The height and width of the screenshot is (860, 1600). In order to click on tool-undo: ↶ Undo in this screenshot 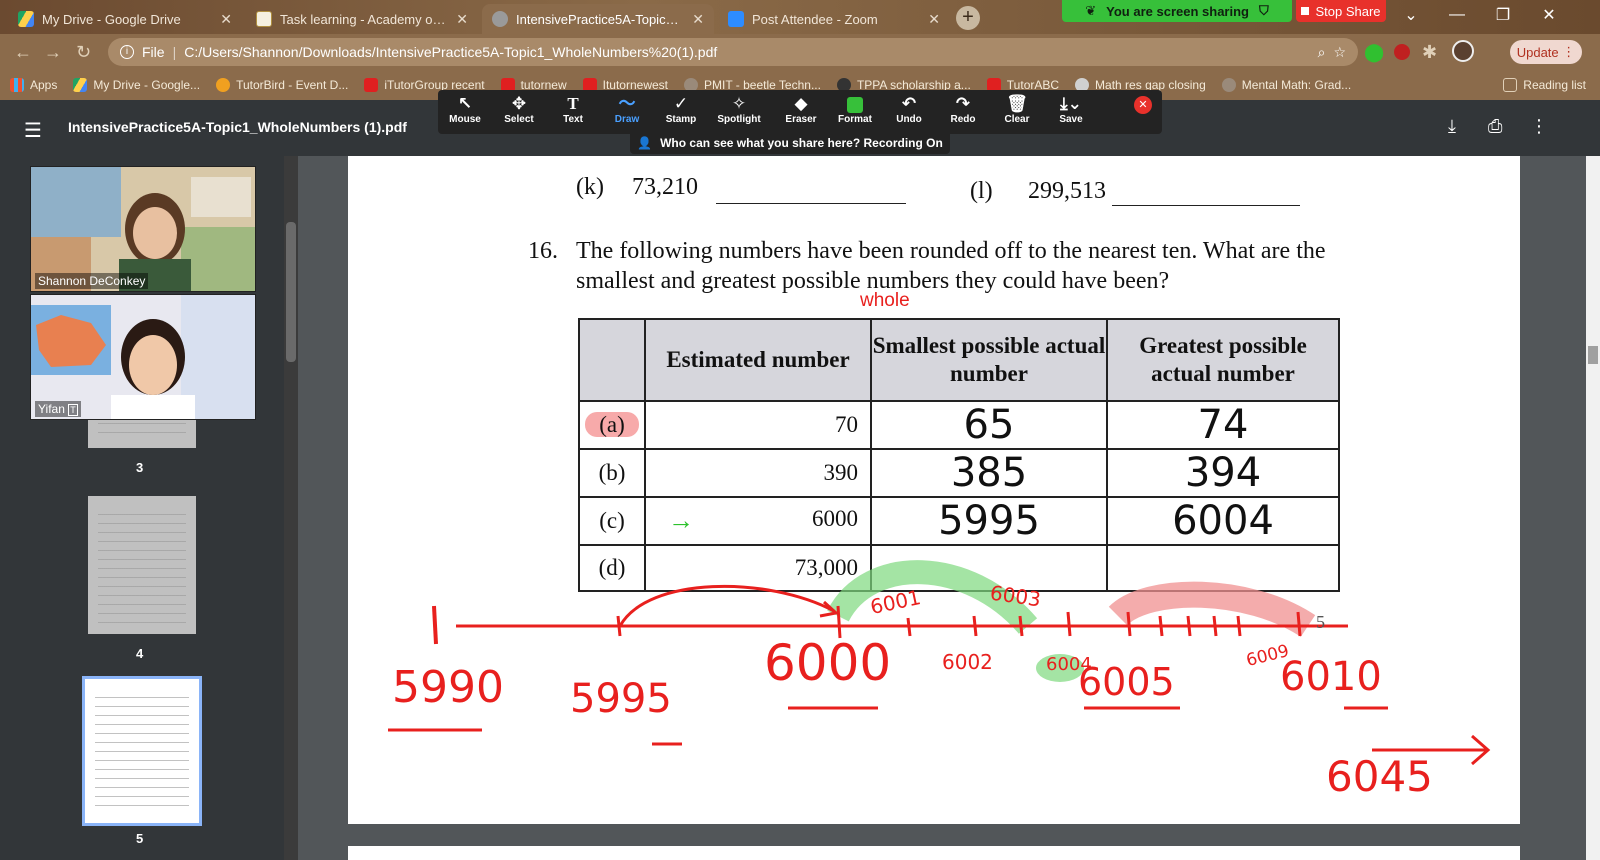, I will do `click(909, 109)`.